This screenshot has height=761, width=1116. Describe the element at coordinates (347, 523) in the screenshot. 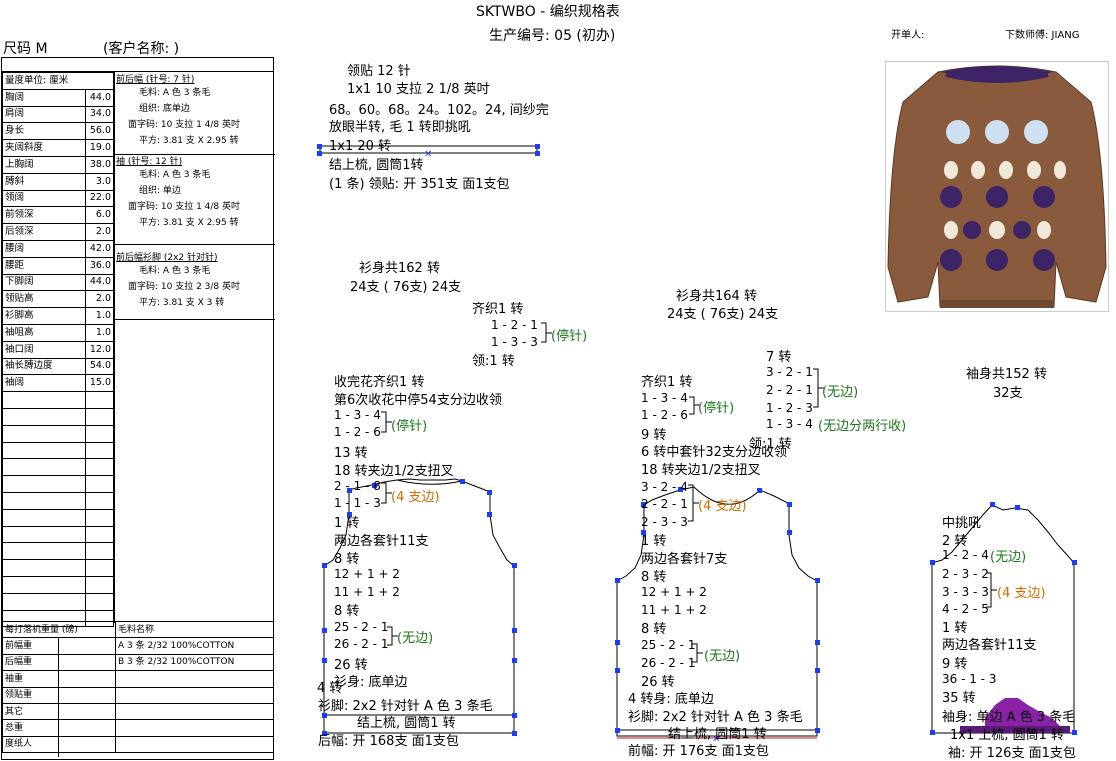

I see `back-line: 1 转` at that location.